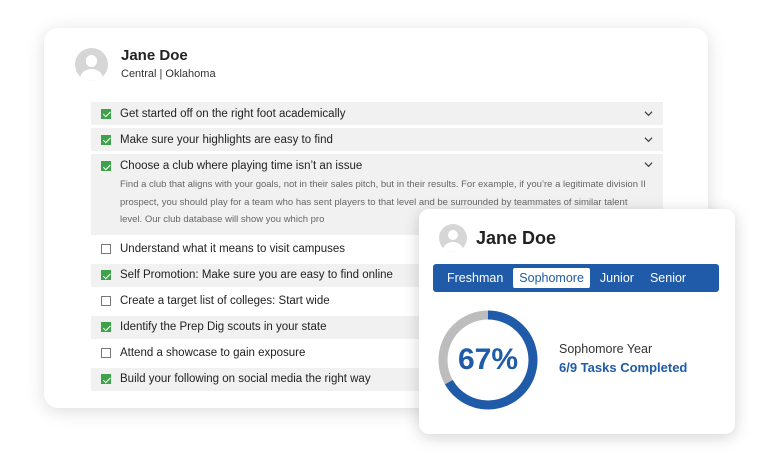 The height and width of the screenshot is (462, 768). I want to click on checklist-item-label: Attend a showcase to gain exposure, so click(213, 353).